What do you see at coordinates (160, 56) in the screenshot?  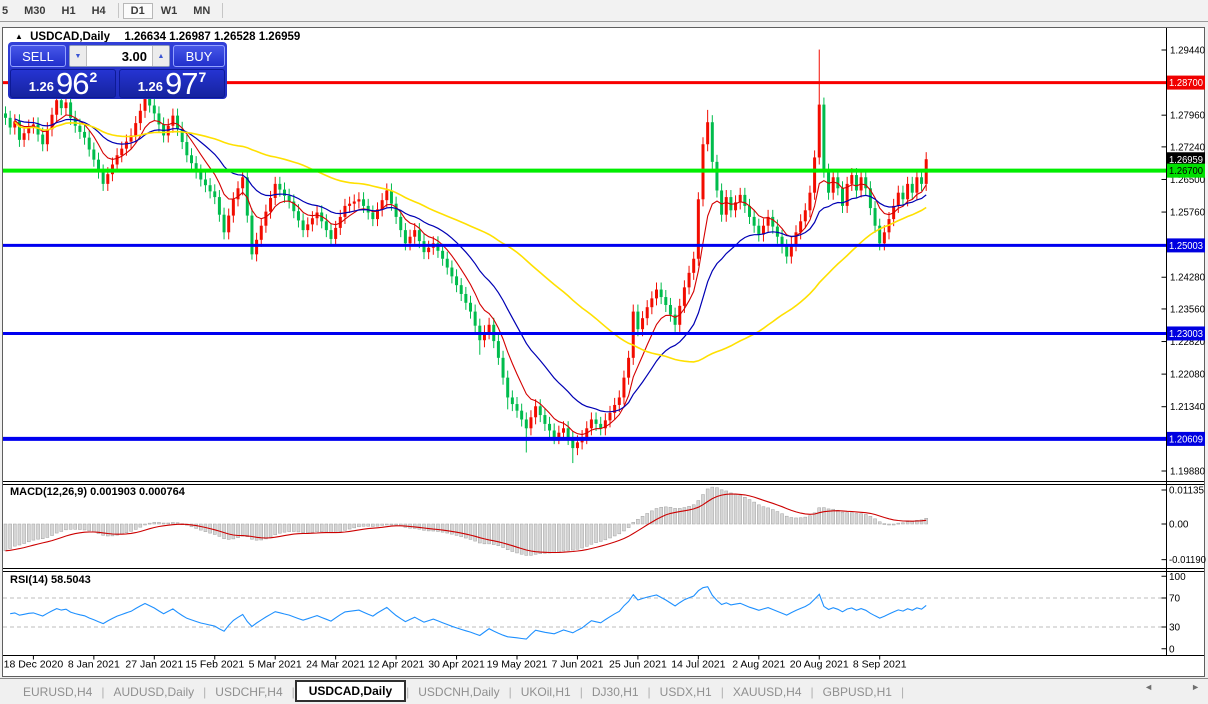 I see `volume-increase-button: ▲` at bounding box center [160, 56].